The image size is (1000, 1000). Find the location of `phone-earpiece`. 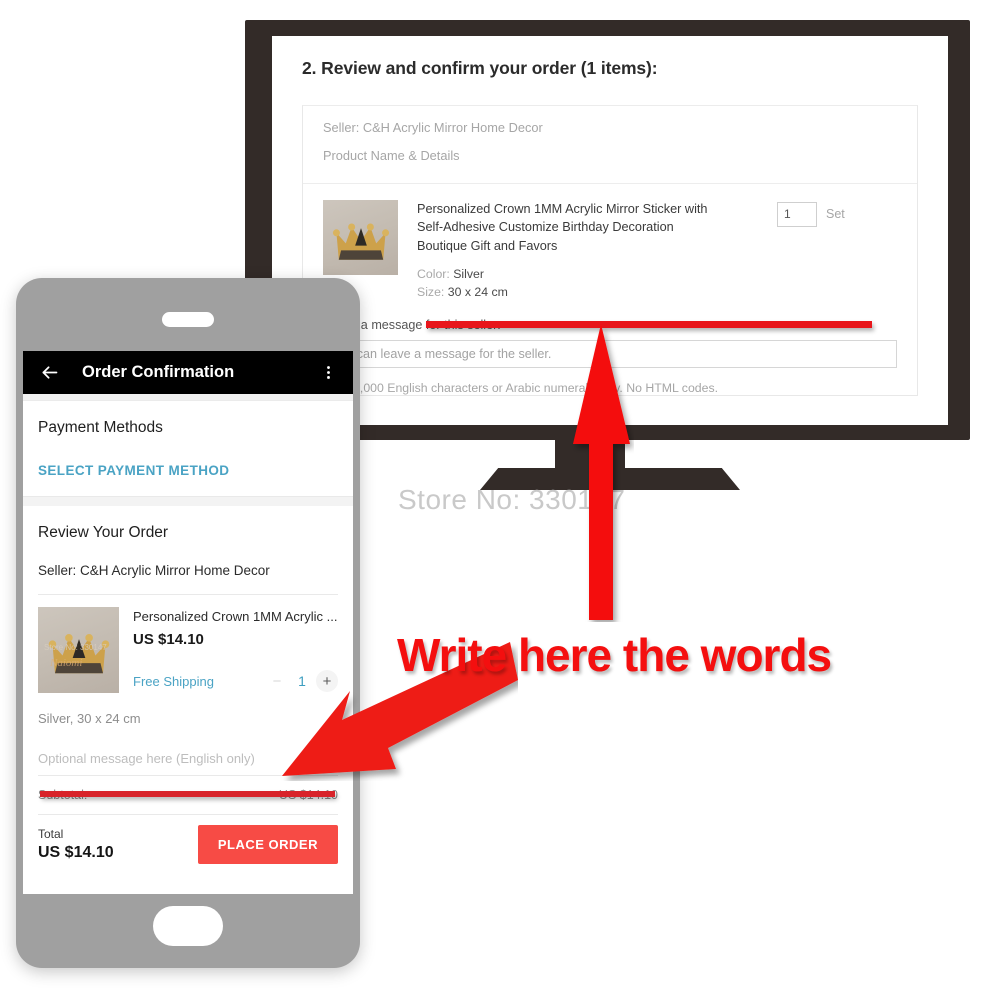

phone-earpiece is located at coordinates (188, 319).